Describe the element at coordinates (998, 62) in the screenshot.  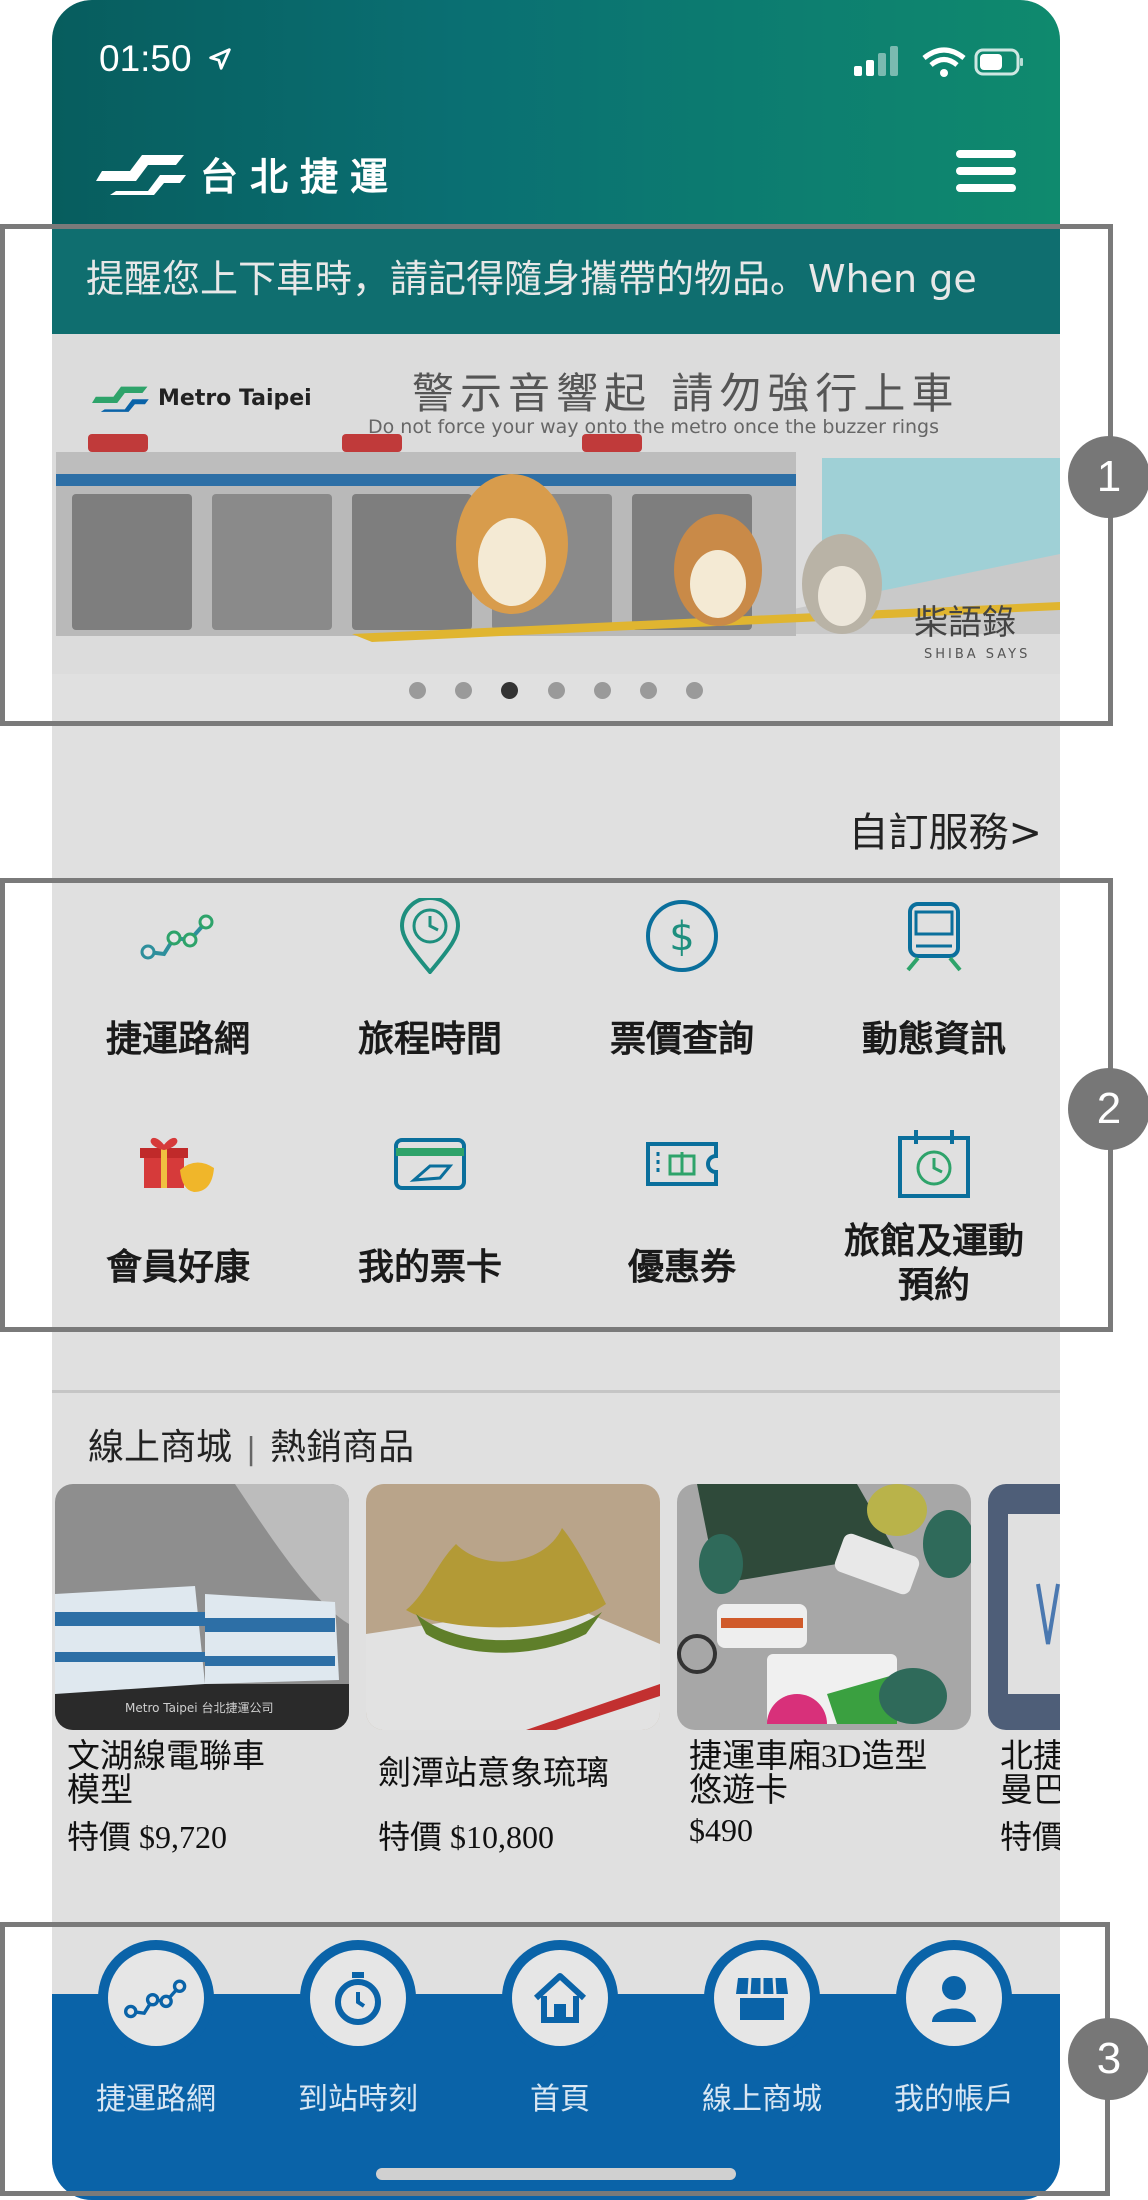
I see `battery-icon` at that location.